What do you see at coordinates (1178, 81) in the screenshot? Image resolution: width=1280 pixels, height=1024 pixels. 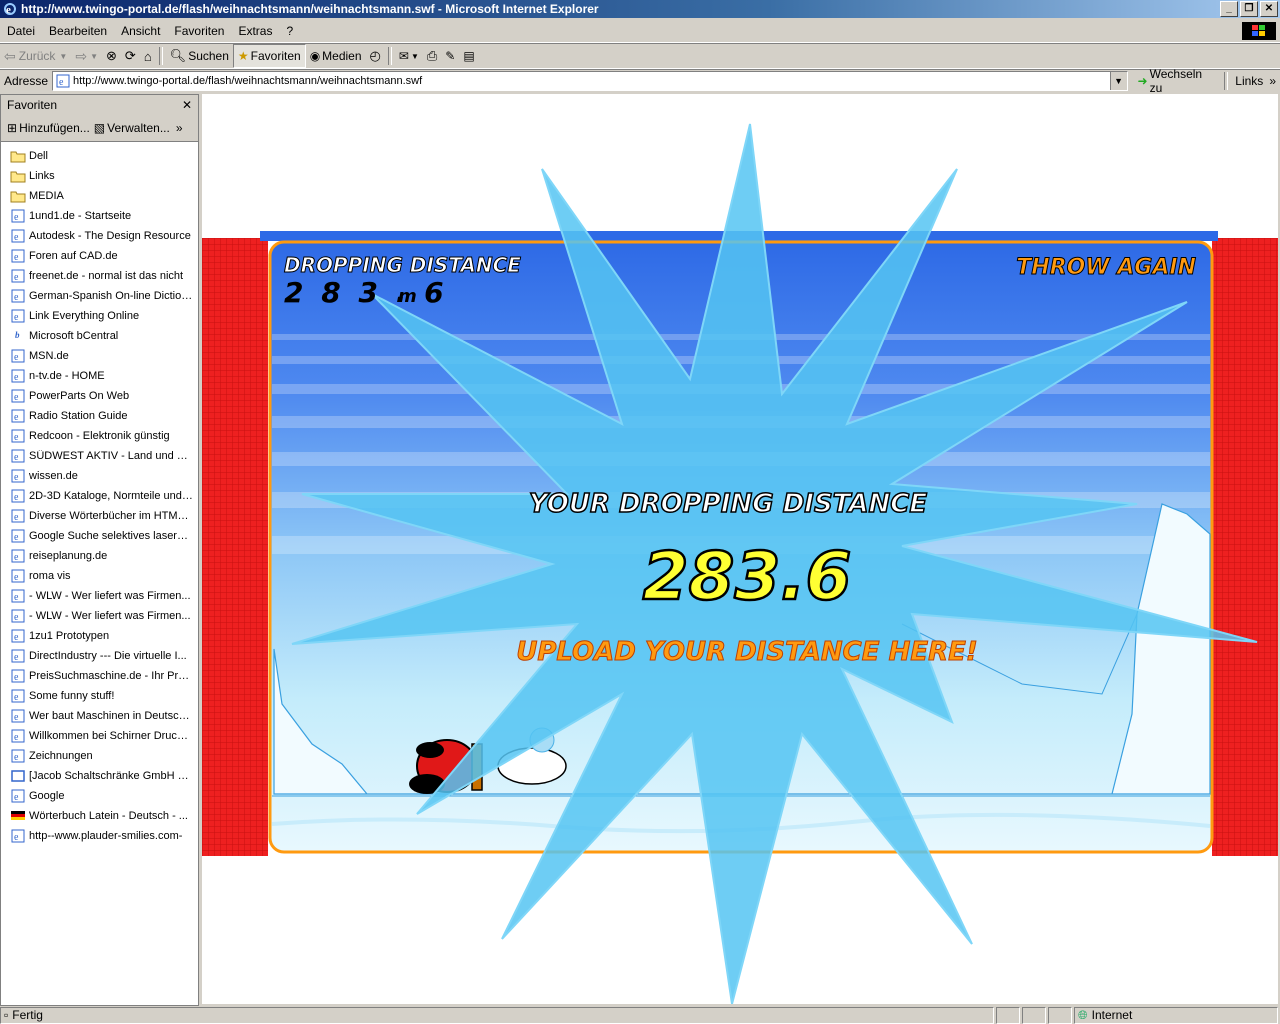 I see `go-button: ➜ Wechseln zu` at bounding box center [1178, 81].